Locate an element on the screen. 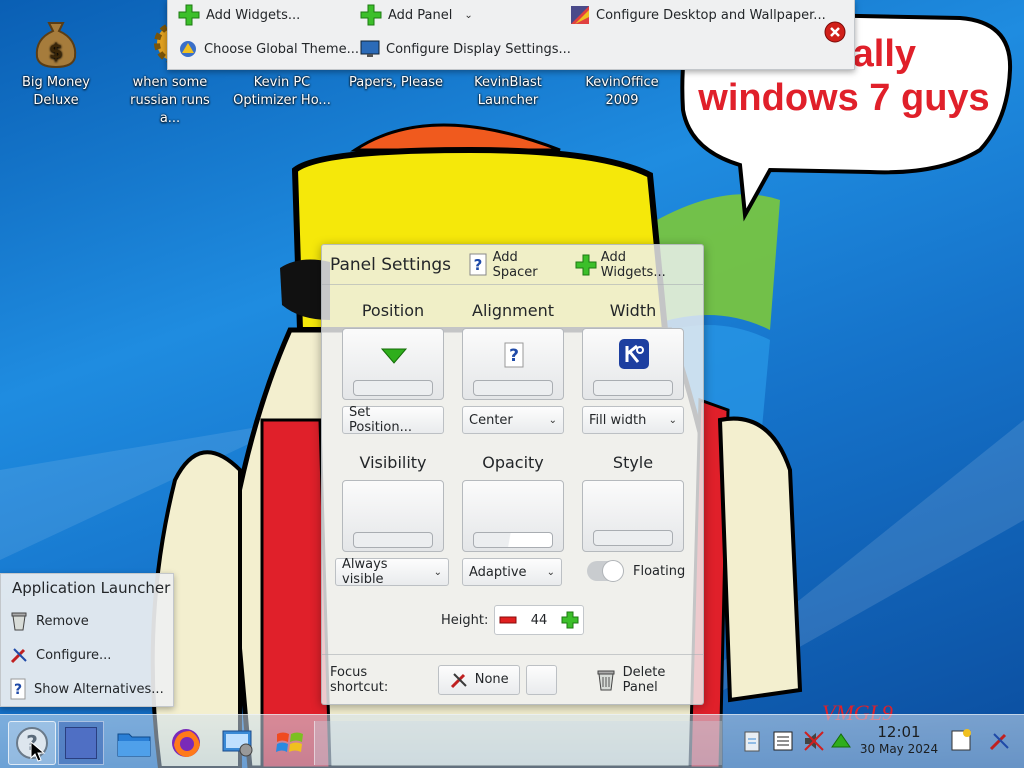 The width and height of the screenshot is (1024, 768). floating-switch is located at coordinates (605, 571).